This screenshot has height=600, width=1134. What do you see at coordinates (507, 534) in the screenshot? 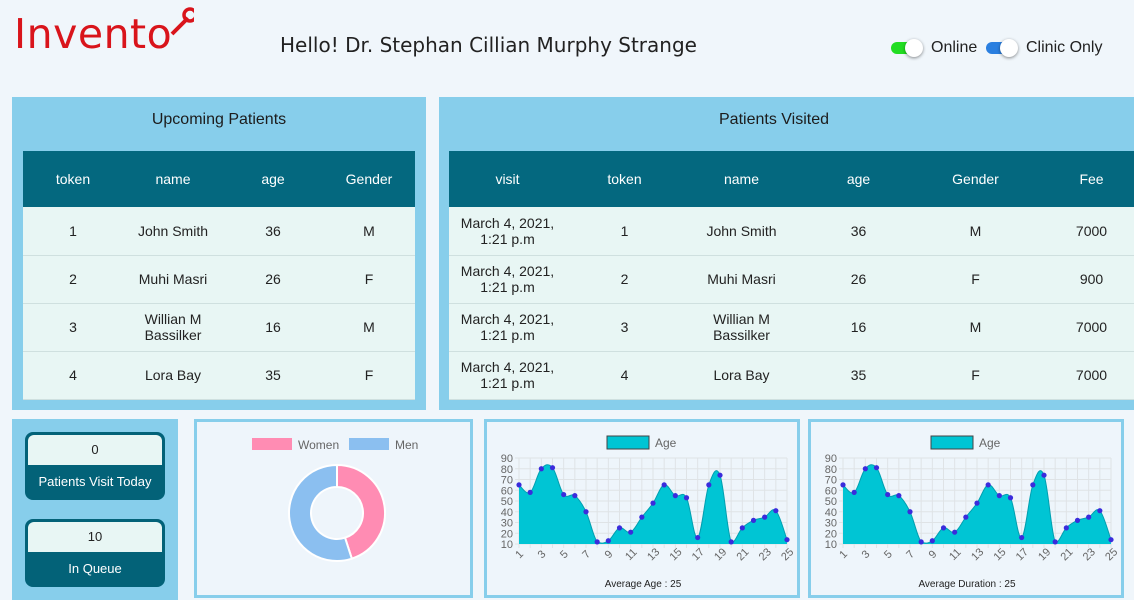
I see `y-tick-label: 20` at bounding box center [507, 534].